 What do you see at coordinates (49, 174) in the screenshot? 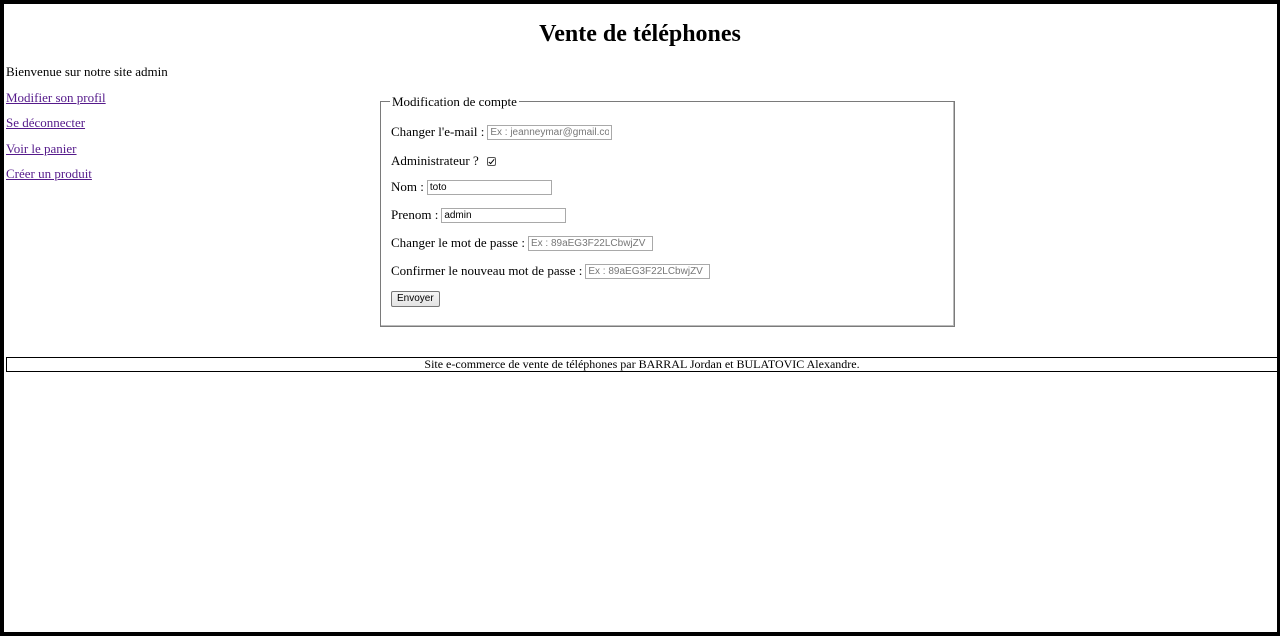
I see `link-creer-produit: Créer un produit` at bounding box center [49, 174].